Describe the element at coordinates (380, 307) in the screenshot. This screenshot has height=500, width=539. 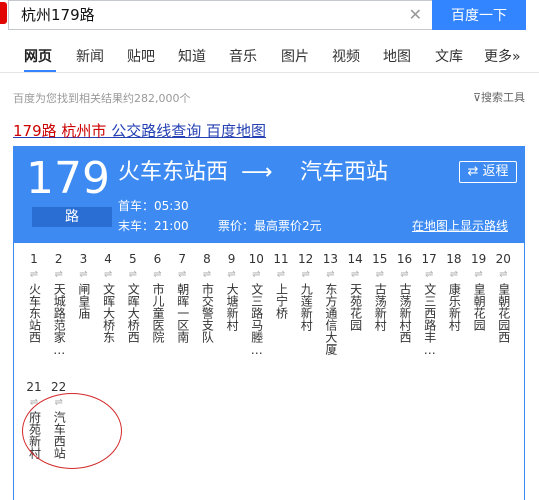
I see `stop-name: 古荡新村` at that location.